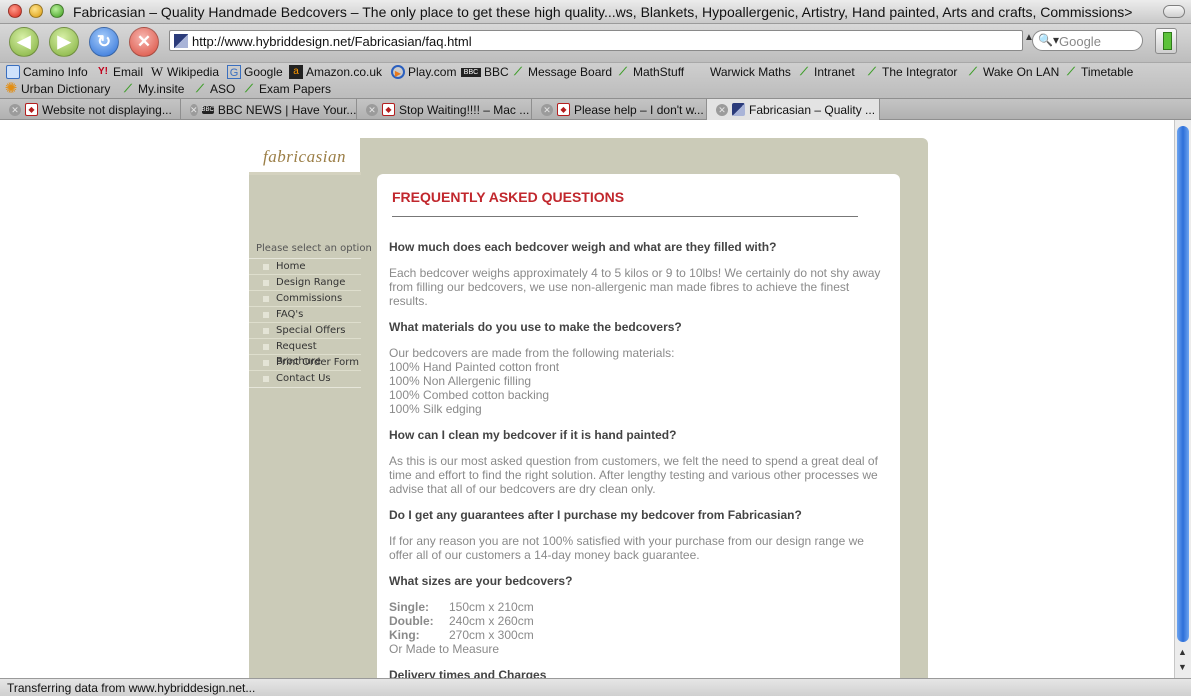 The height and width of the screenshot is (696, 1191). I want to click on bookmark-amazon: a Amazon.co.uk, so click(335, 72).